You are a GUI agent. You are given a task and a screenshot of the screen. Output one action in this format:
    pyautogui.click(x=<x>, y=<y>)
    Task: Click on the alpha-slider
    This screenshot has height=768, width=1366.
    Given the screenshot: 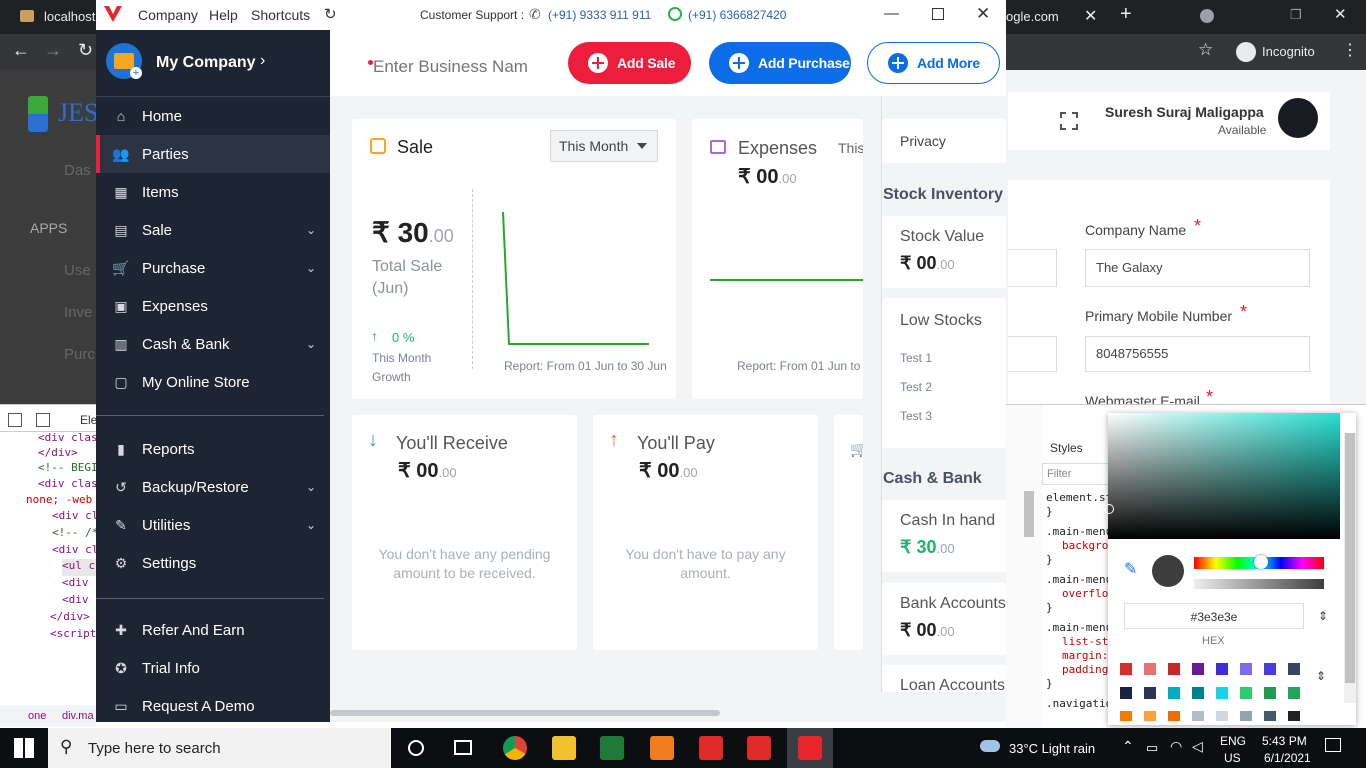 What is the action you would take?
    pyautogui.click(x=1259, y=584)
    